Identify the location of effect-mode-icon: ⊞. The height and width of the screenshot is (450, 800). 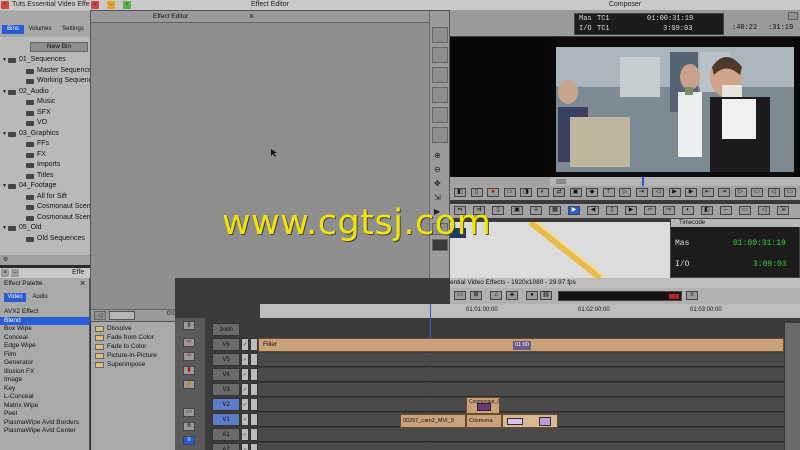
(476, 295).